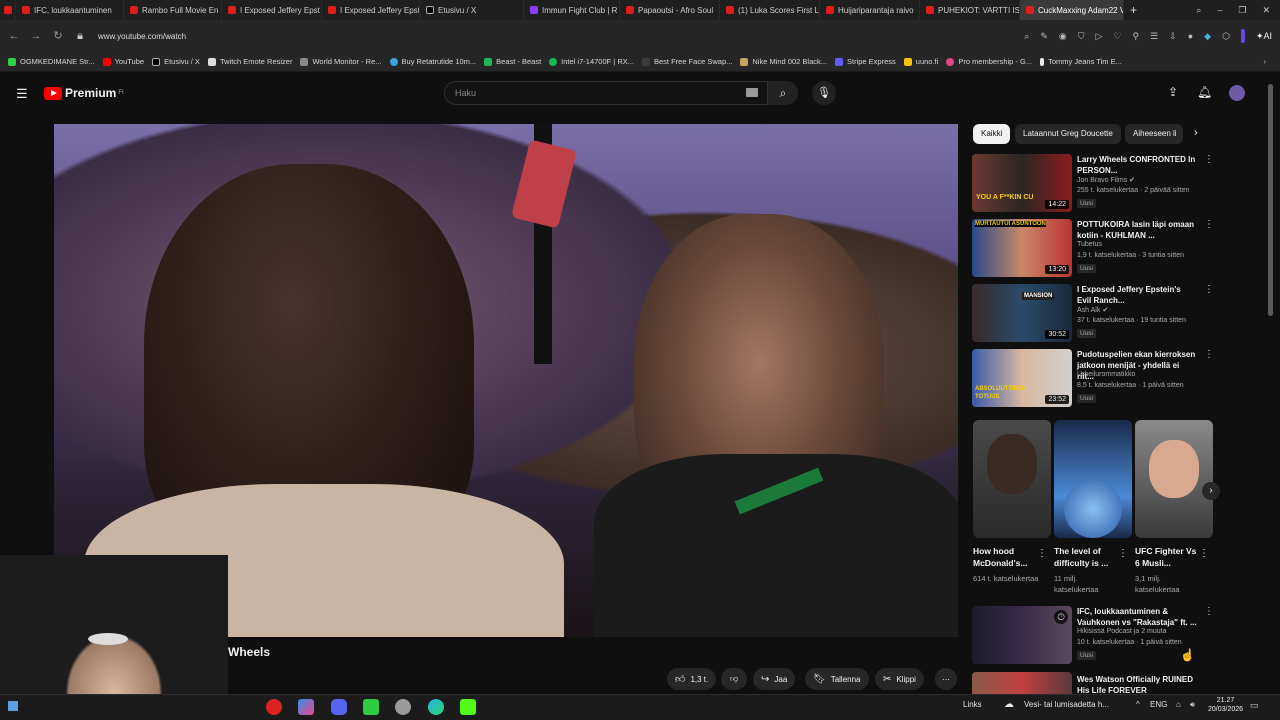  Describe the element at coordinates (472, 10) in the screenshot. I see `browser-tab: Etusivu / X` at that location.